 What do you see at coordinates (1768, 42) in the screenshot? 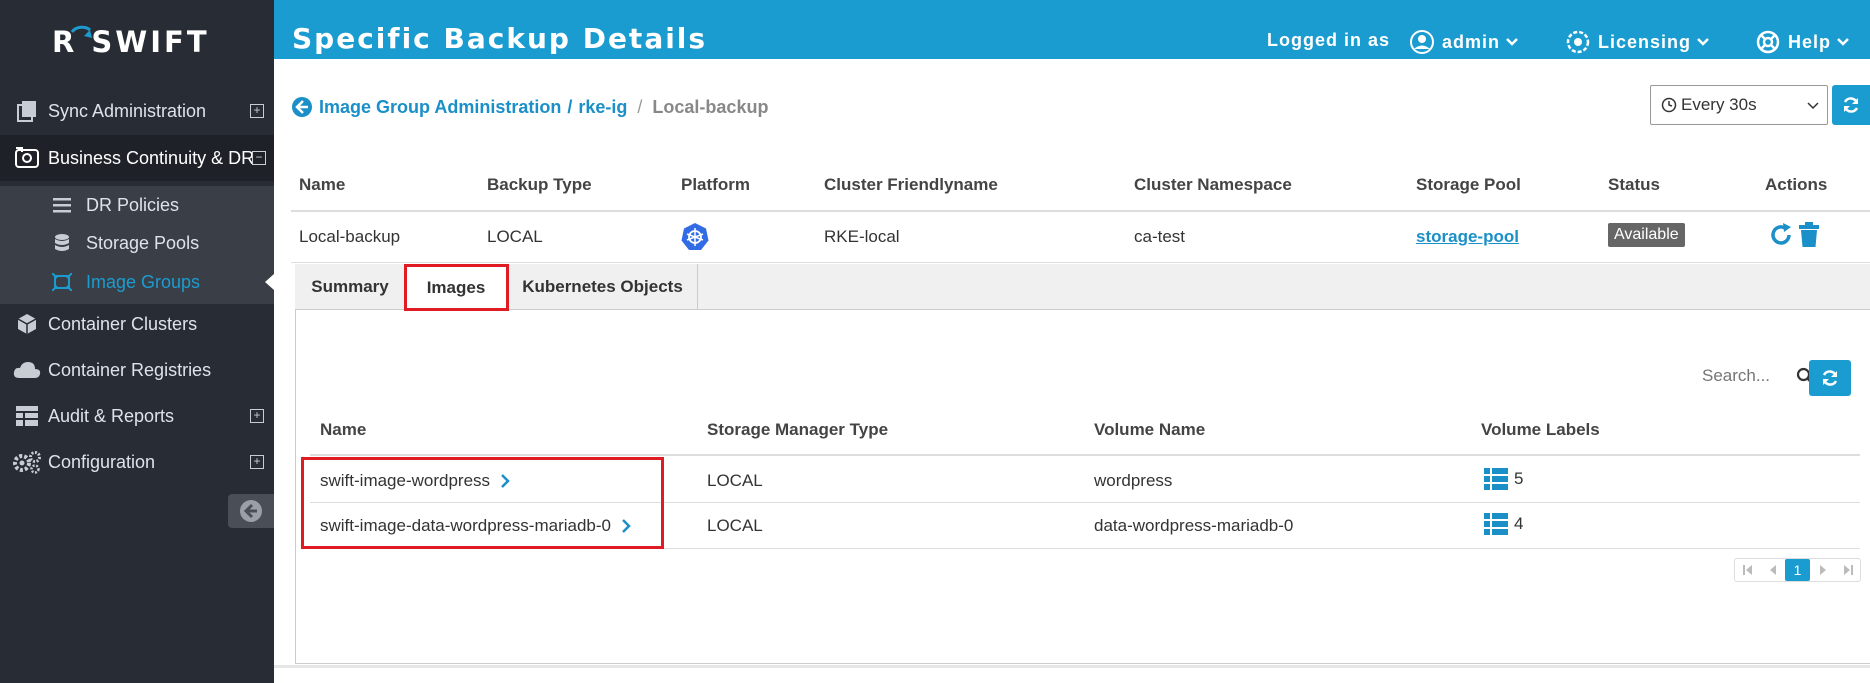
I see `lifebuoy-icon` at bounding box center [1768, 42].